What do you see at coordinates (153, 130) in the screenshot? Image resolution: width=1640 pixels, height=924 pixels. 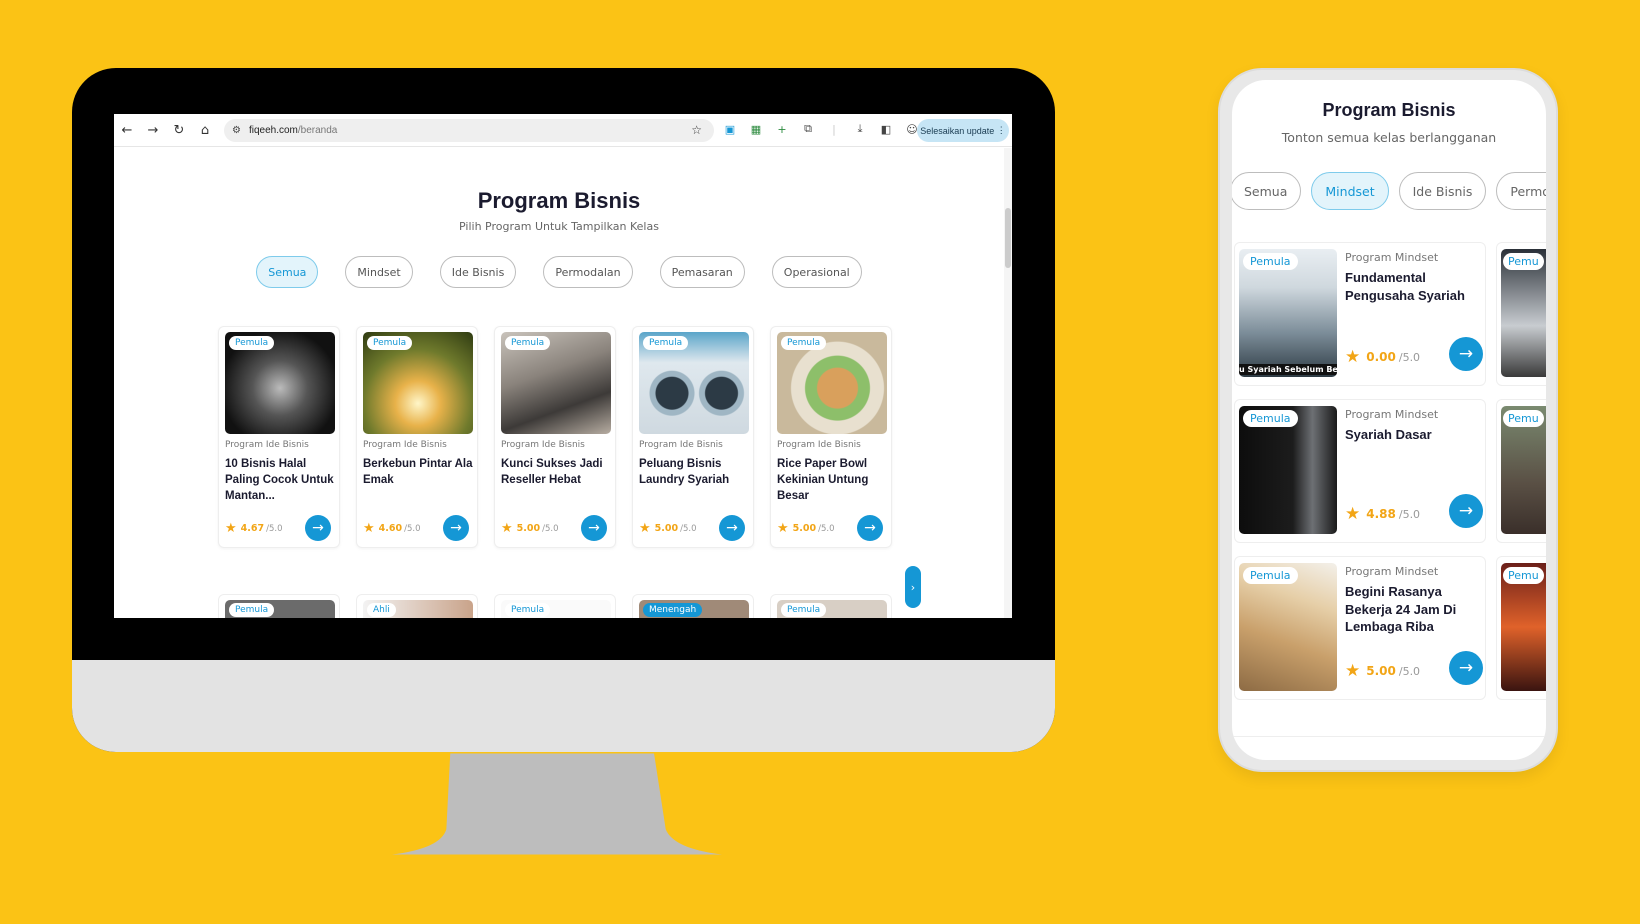 I see `forward-icon: →` at bounding box center [153, 130].